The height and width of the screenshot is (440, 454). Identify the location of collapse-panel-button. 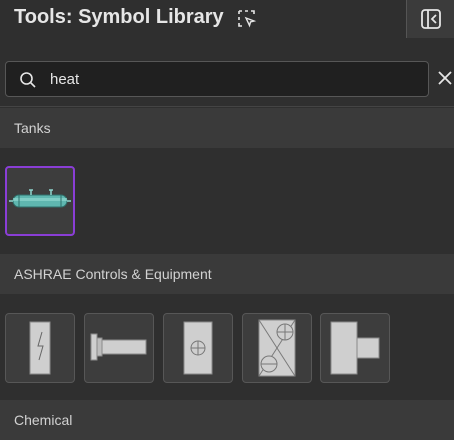
(430, 19).